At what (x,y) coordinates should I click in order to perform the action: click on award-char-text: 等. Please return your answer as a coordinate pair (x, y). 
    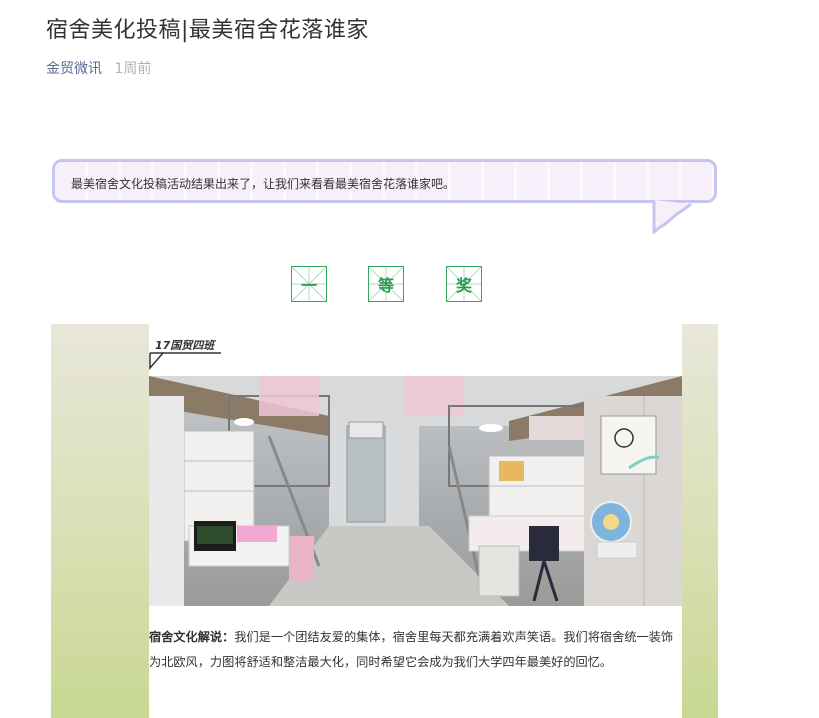
    Looking at the image, I should click on (385, 285).